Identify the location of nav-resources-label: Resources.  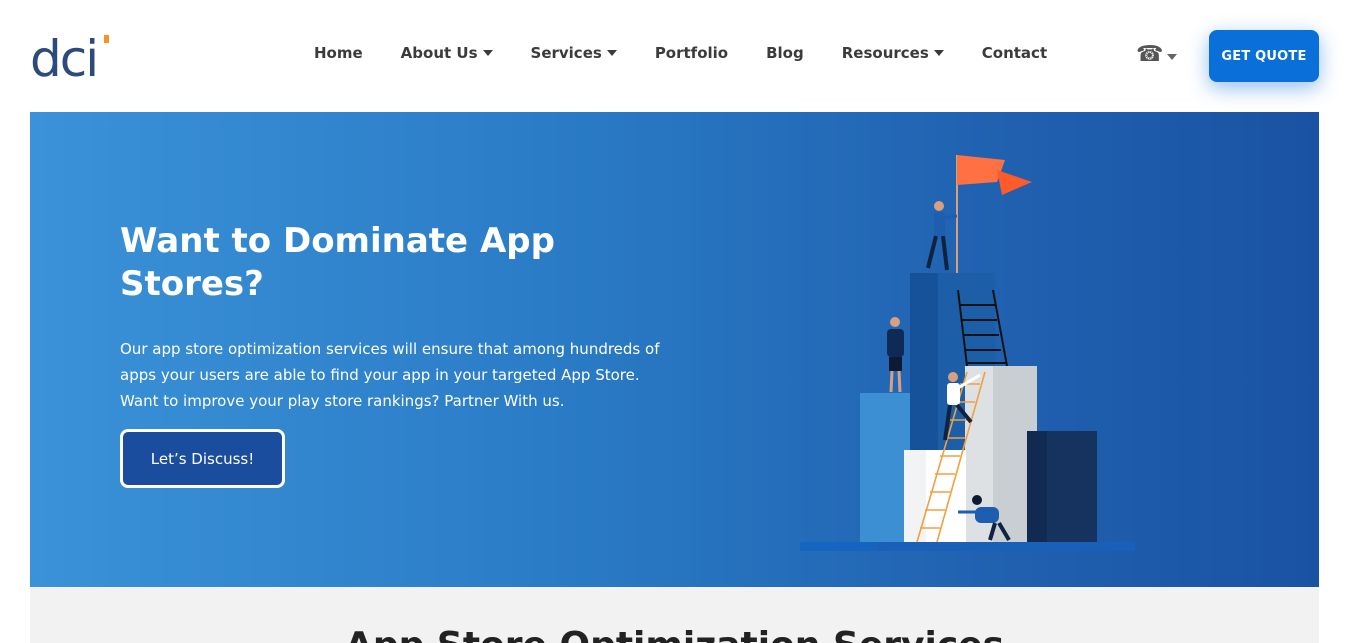
(885, 53).